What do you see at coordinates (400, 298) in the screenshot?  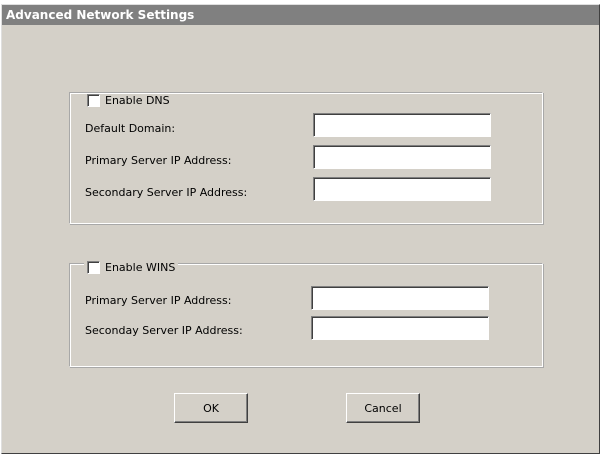 I see `wins-primary-server-field` at bounding box center [400, 298].